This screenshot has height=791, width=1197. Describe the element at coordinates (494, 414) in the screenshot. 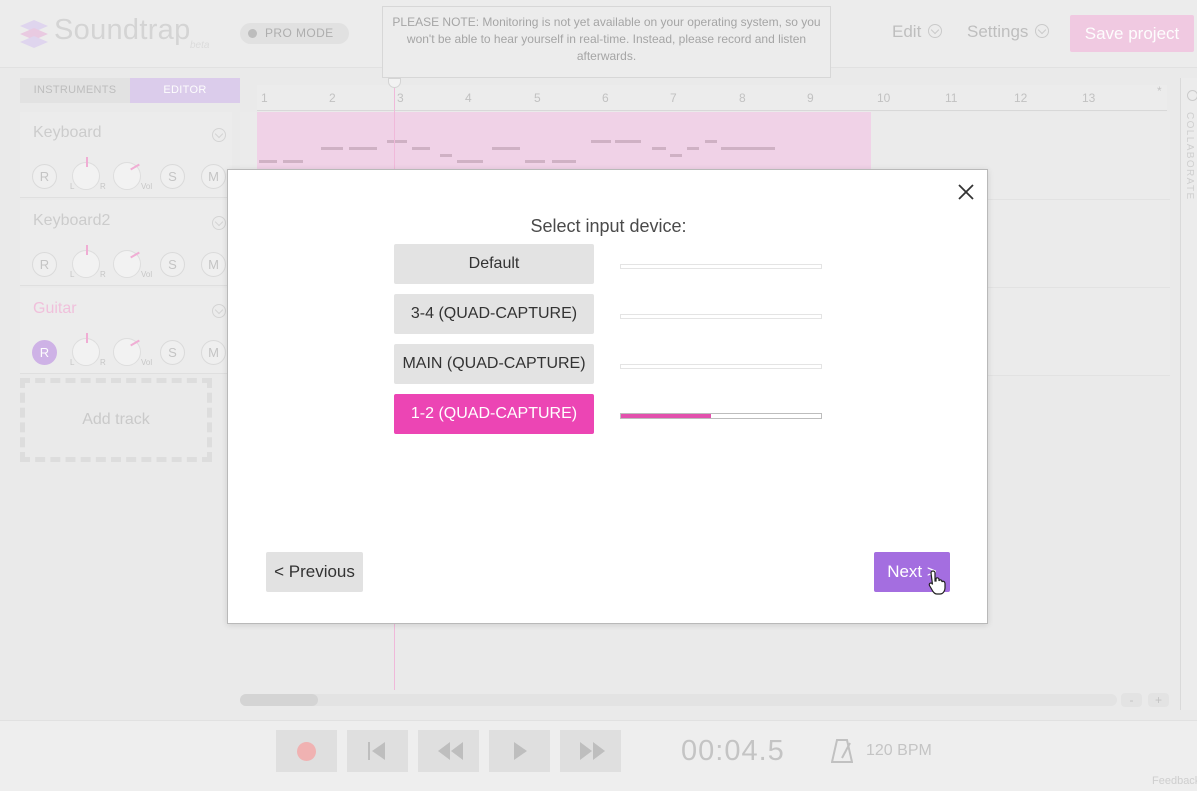

I see `device-option-1-2: 1-2 (QUAD-CAPTURE)` at that location.